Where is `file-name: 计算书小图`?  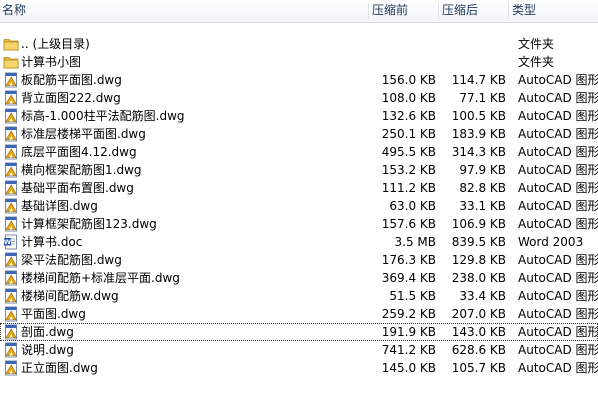
file-name: 计算书小图 is located at coordinates (51, 62).